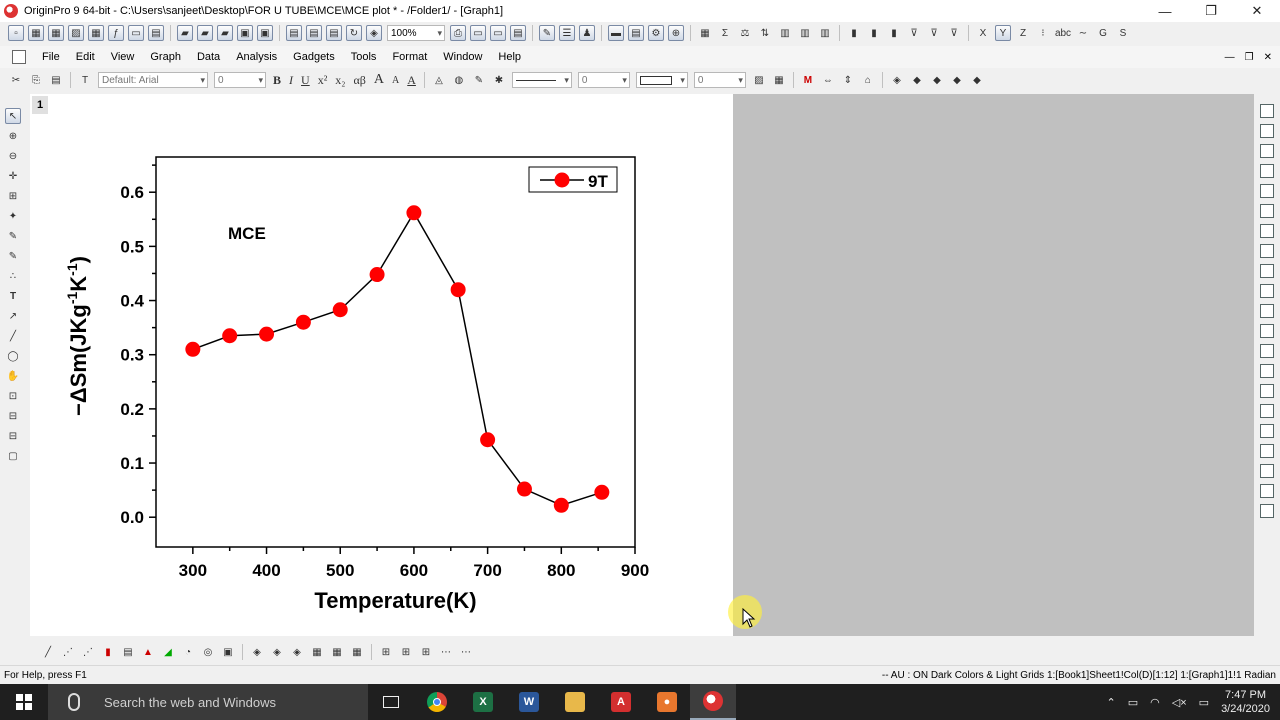 This screenshot has height=720, width=1280. What do you see at coordinates (13, 256) in the screenshot?
I see `mask-icon: ✎` at bounding box center [13, 256].